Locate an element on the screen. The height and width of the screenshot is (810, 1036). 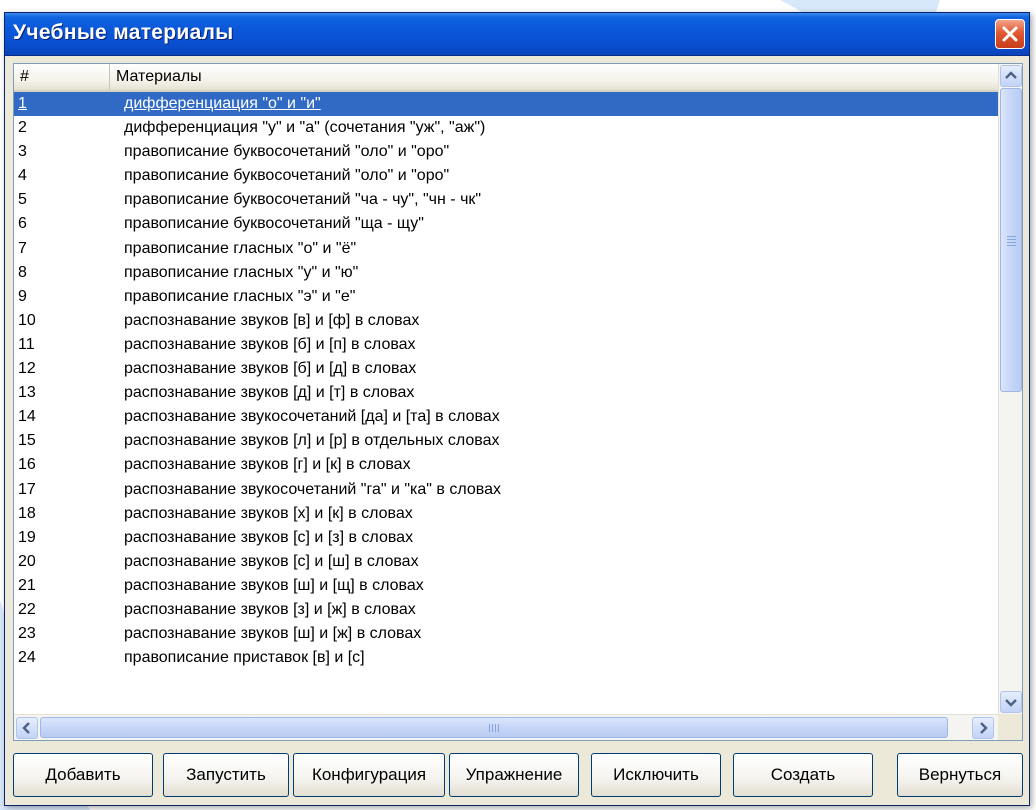
list-item-title: распознавание звуков [в] и [ф] в словах is located at coordinates (272, 320).